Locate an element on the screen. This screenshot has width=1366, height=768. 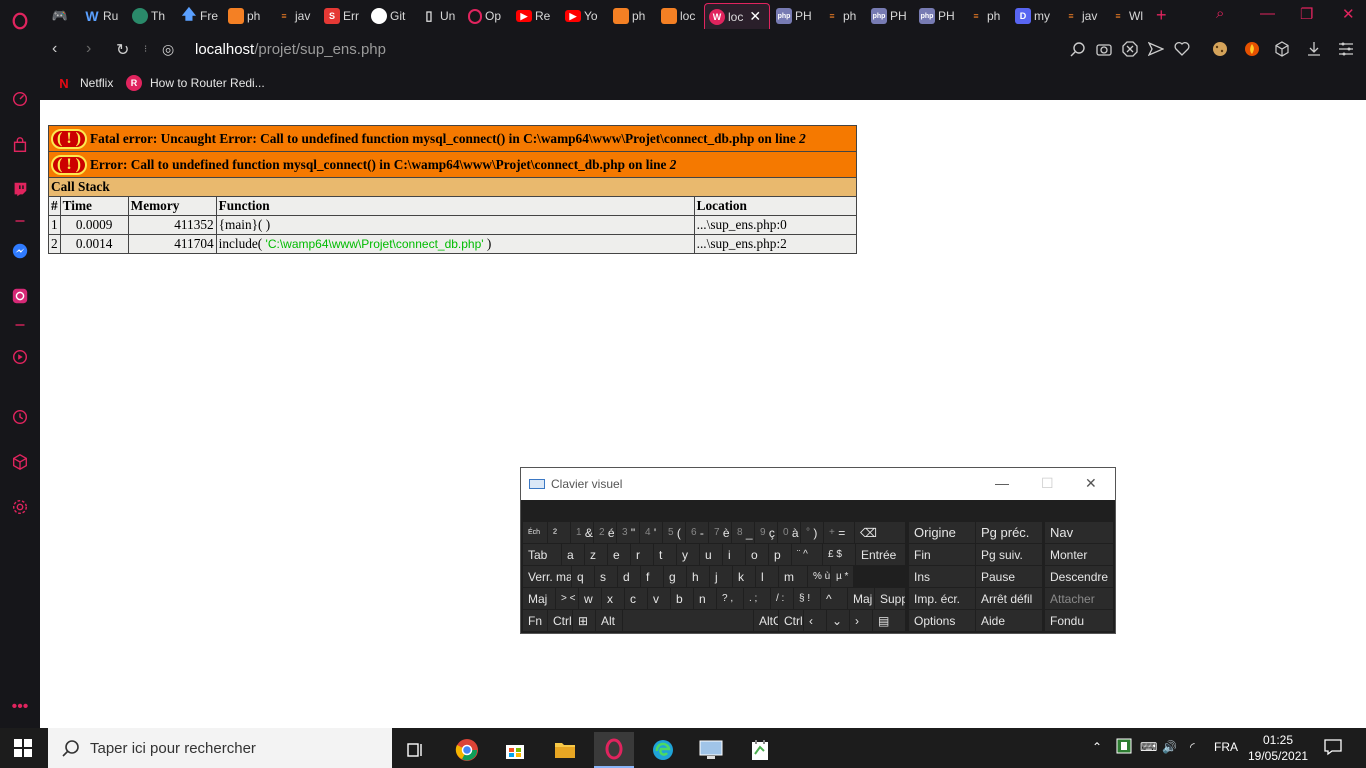
key-w: w is located at coordinates (590, 598).